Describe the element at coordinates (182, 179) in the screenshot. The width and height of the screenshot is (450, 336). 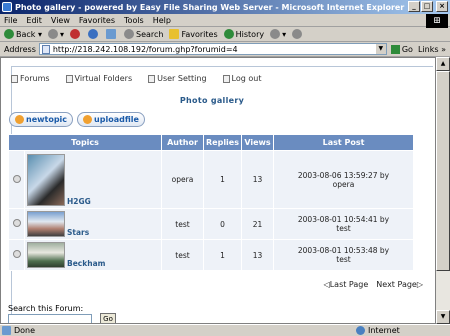
I see `author-cell: opera` at that location.